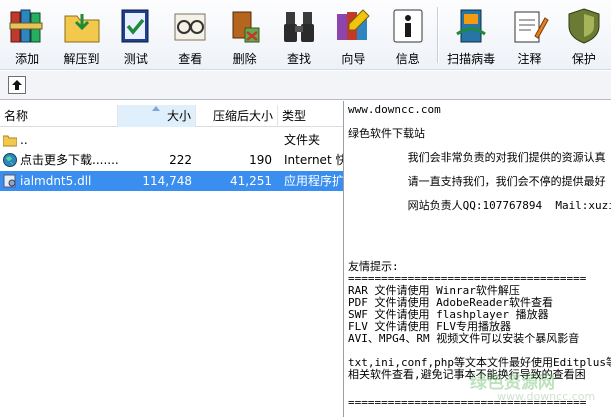 Image resolution: width=611 pixels, height=417 pixels. What do you see at coordinates (10, 160) in the screenshot?
I see `internet-globe-icon` at bounding box center [10, 160].